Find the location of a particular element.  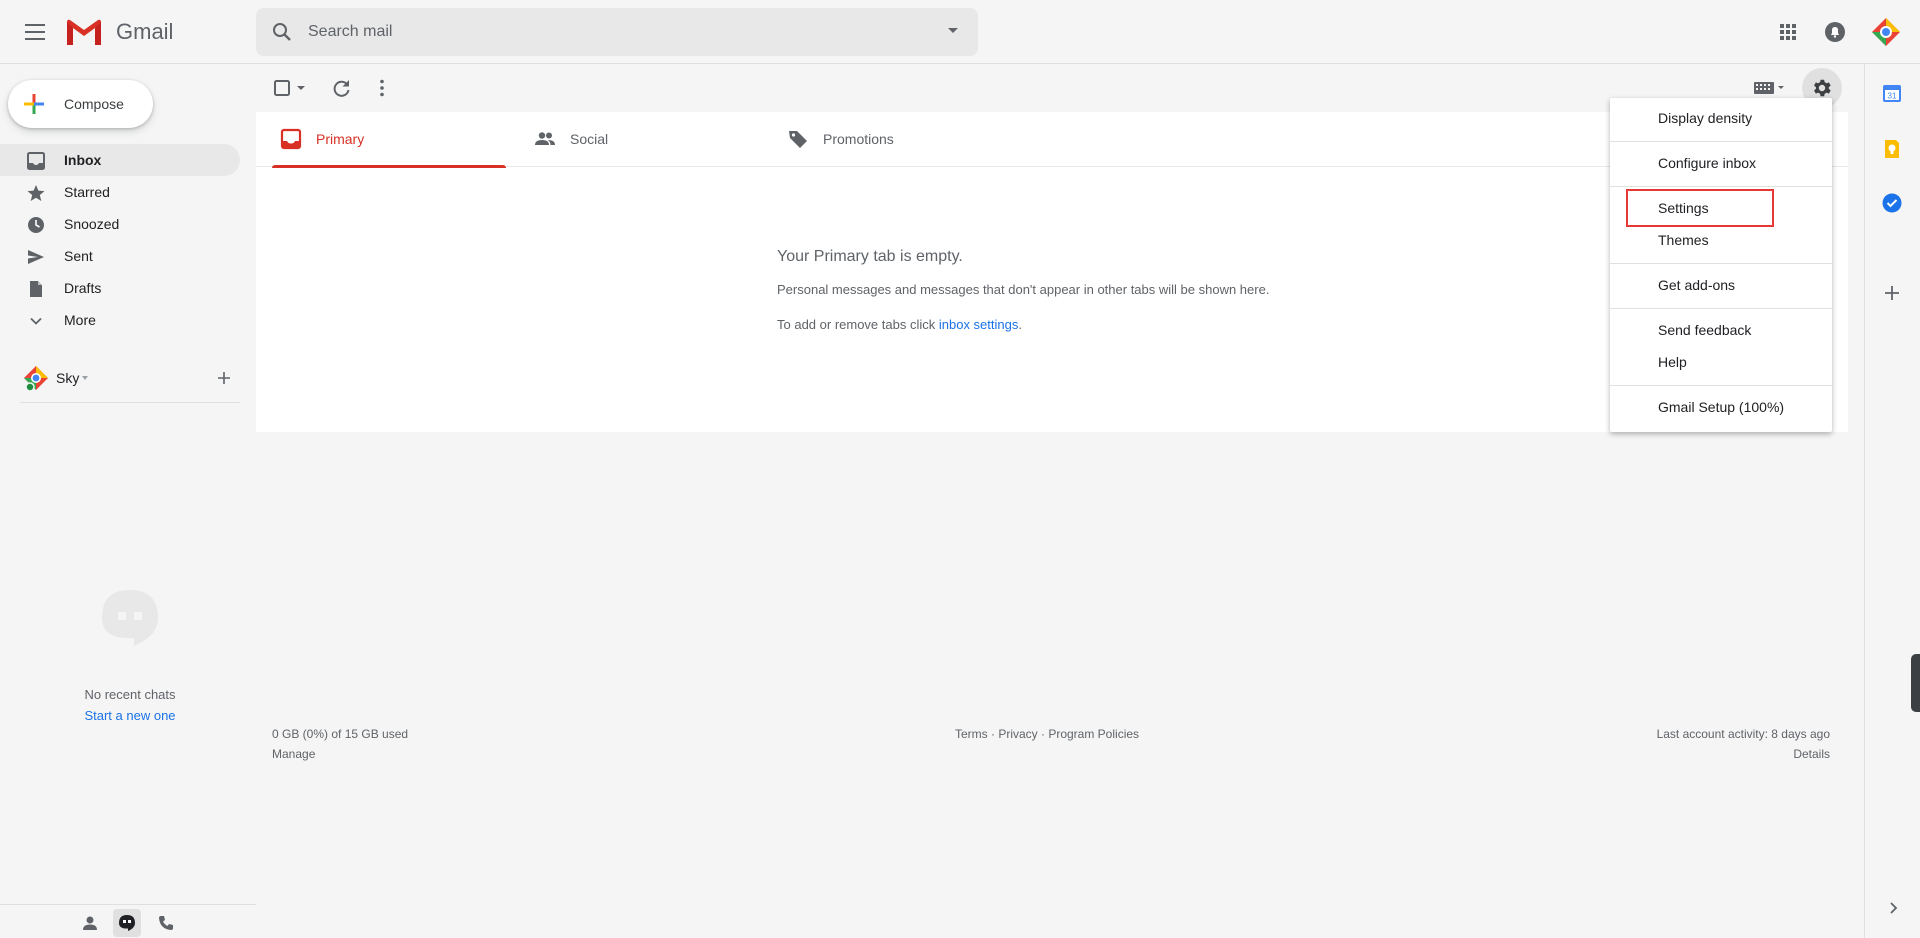

tab-label: Primary is located at coordinates (340, 139).